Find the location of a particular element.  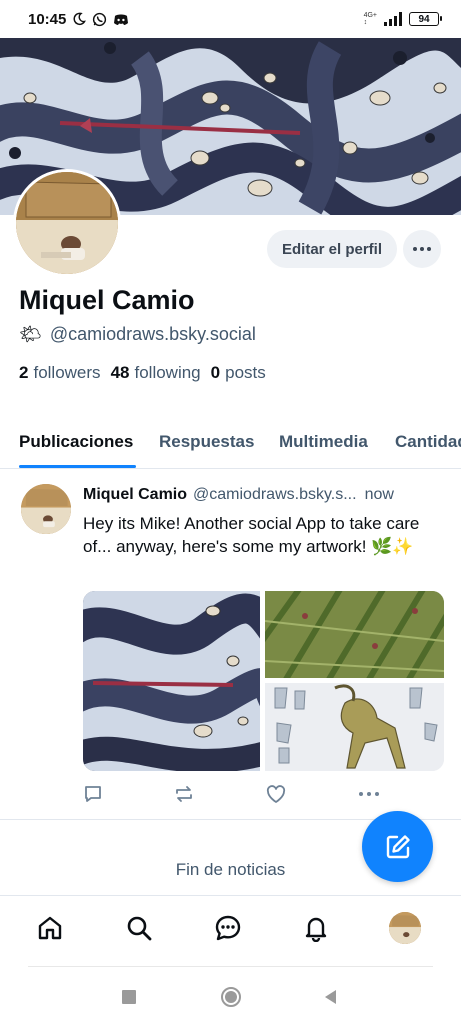

nav-notifications is located at coordinates (316, 928).